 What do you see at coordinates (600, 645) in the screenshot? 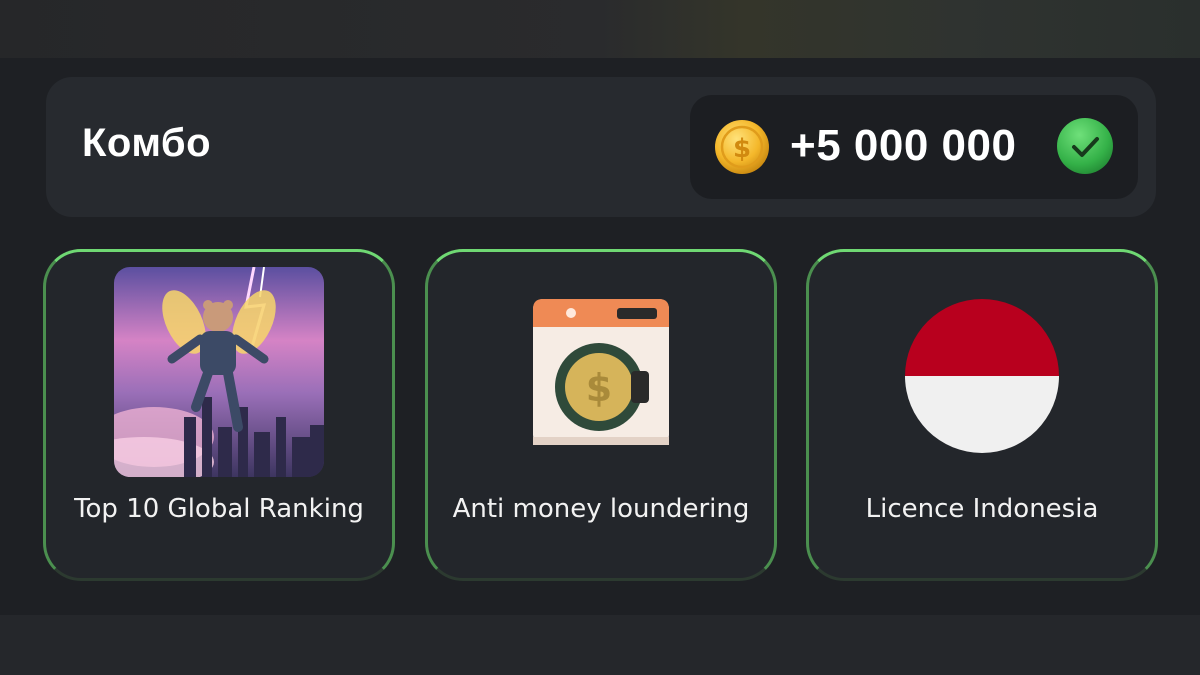
I see `bottom-bar` at bounding box center [600, 645].